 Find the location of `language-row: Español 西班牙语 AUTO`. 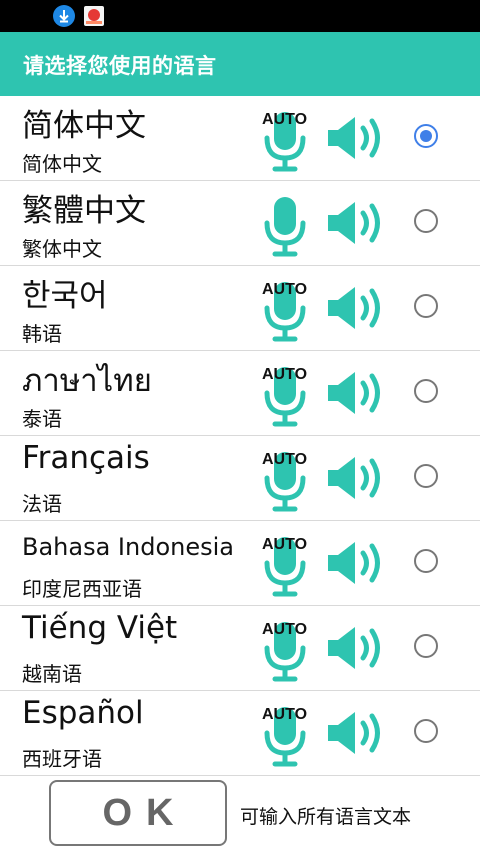

language-row: Español 西班牙语 AUTO is located at coordinates (240, 733).